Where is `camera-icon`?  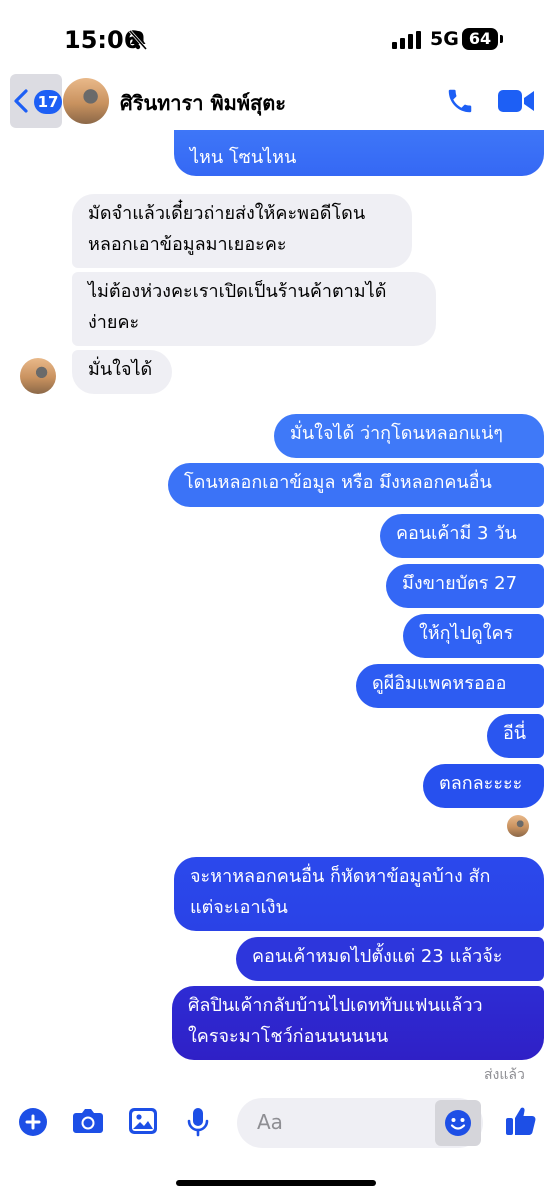
camera-icon is located at coordinates (88, 1123).